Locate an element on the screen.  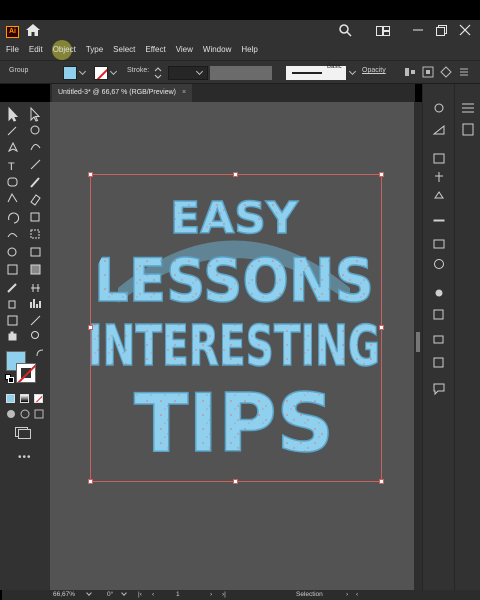
free-transform-icon is located at coordinates (35, 234).